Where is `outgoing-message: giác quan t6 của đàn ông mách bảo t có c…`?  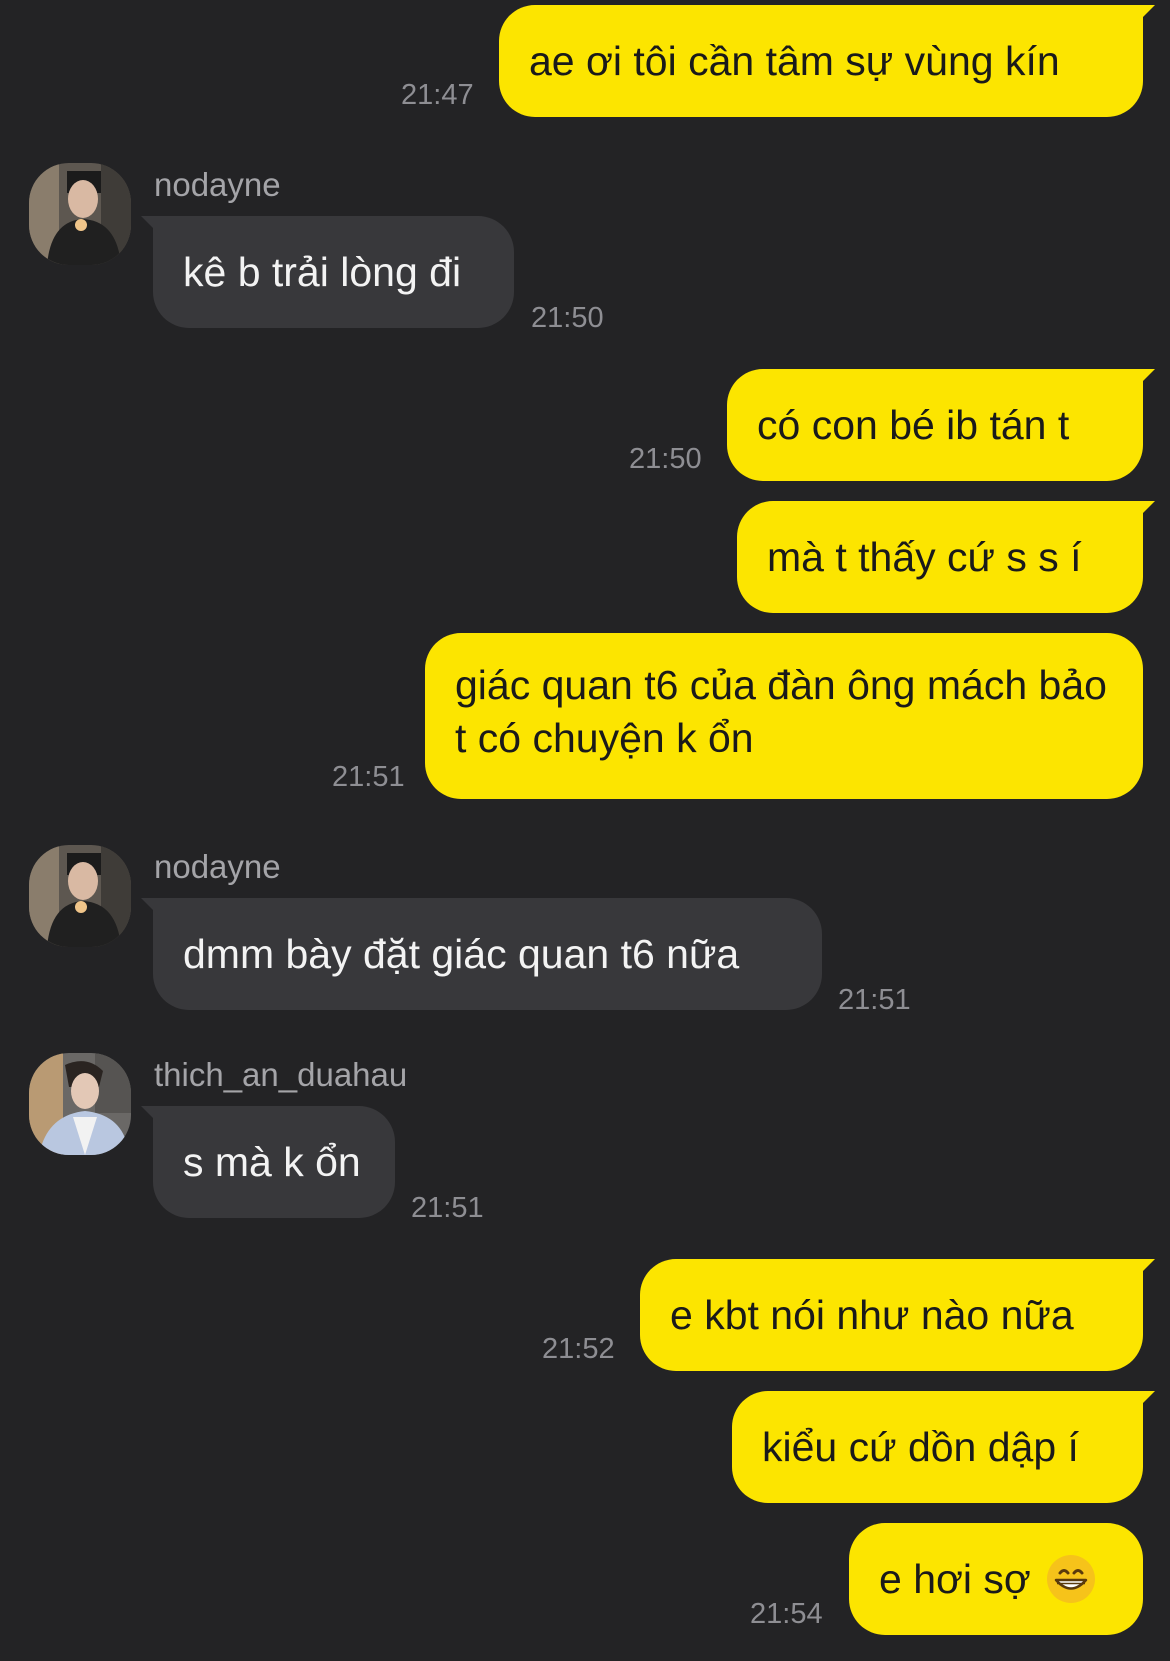
outgoing-message: giác quan t6 của đàn ông mách bảo t có c… is located at coordinates (784, 716).